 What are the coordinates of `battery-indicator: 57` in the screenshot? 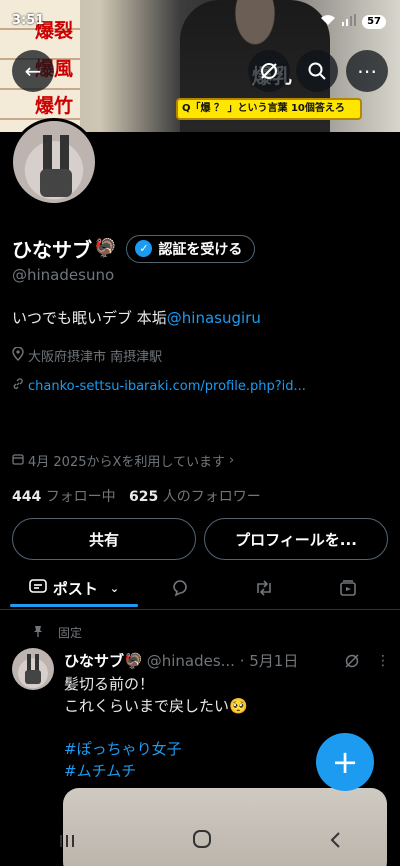 It's located at (374, 22).